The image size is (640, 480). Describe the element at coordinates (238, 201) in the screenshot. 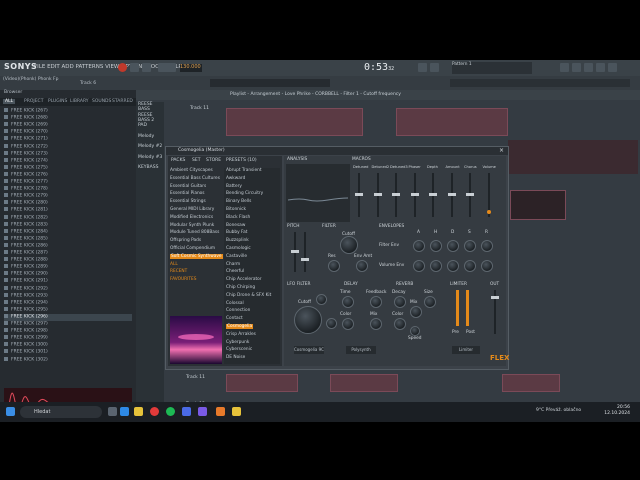

I see `preset-item: Binary Bells` at that location.